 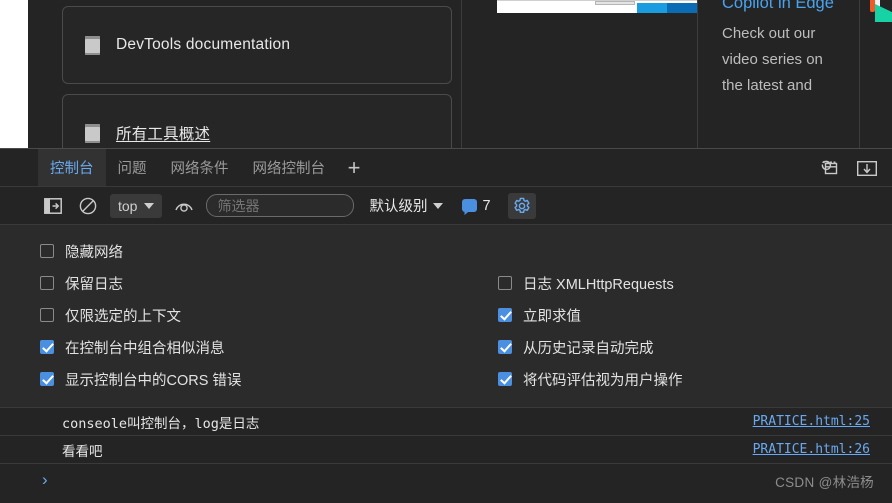 I want to click on log-level-selector: 默认级别, so click(x=406, y=205).